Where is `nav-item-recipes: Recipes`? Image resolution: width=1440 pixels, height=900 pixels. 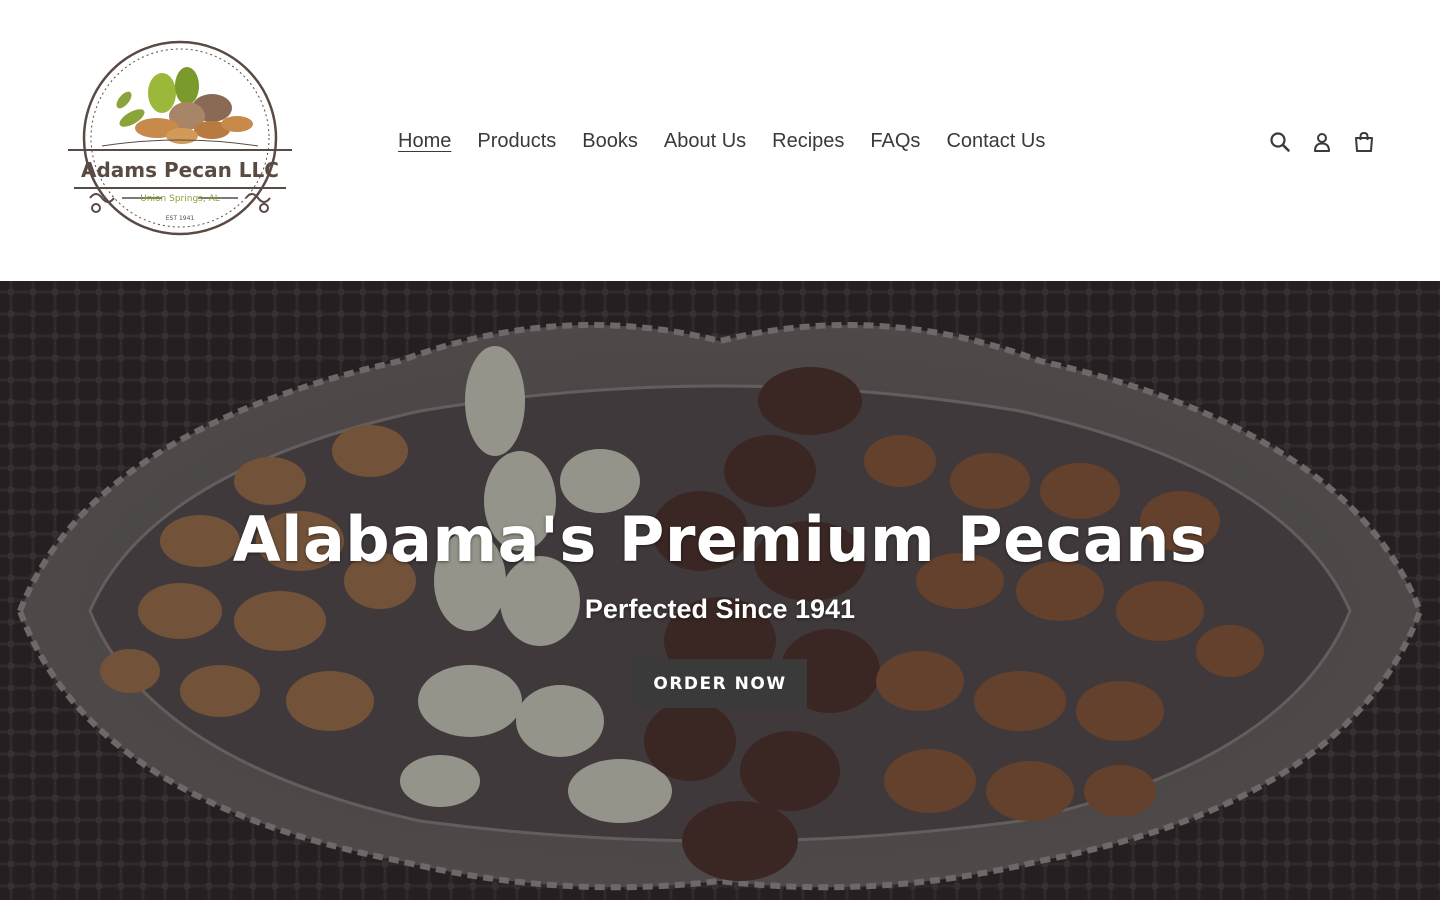
nav-item-recipes: Recipes is located at coordinates (808, 141).